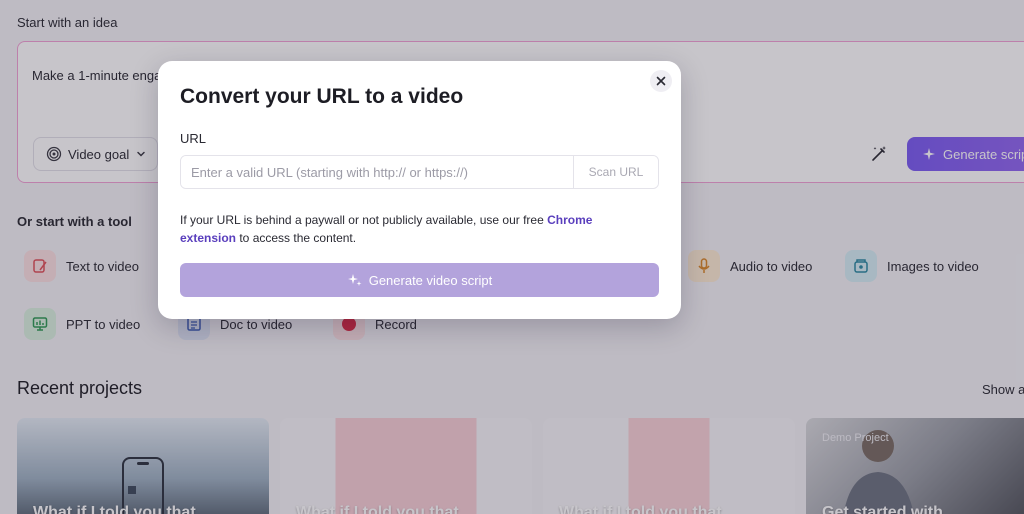 The width and height of the screenshot is (1024, 514). What do you see at coordinates (430, 280) in the screenshot?
I see `generate-video-script-label: Generate video script` at bounding box center [430, 280].